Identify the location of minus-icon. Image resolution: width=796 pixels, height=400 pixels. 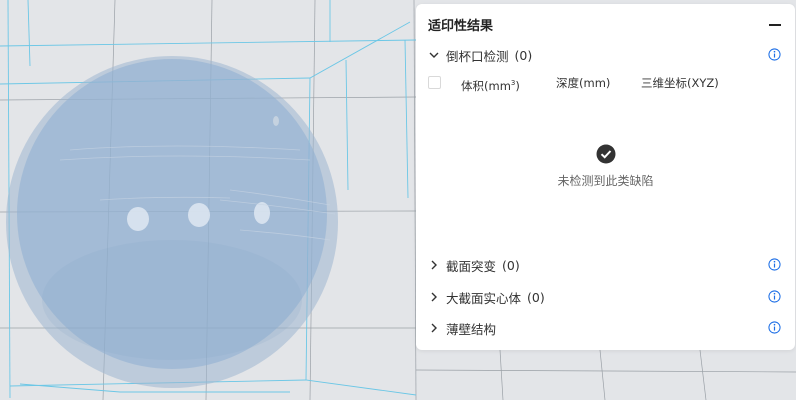
(775, 25).